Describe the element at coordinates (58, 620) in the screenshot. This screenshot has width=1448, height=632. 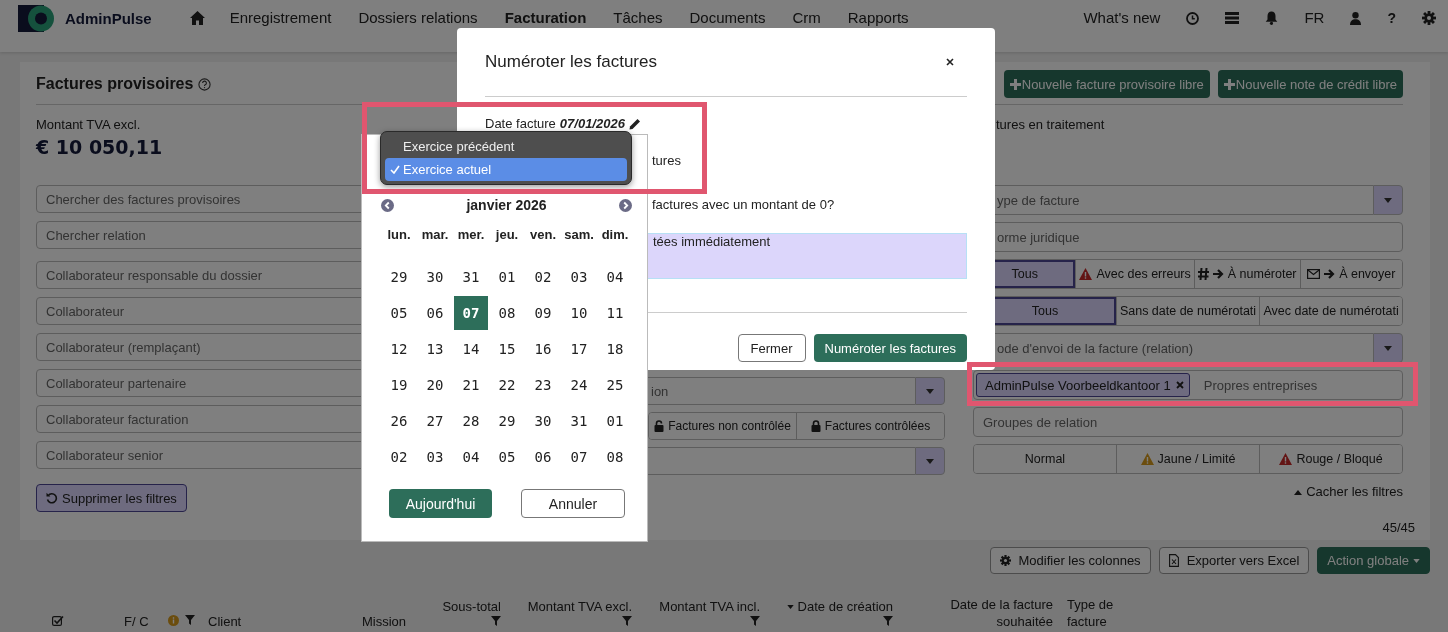
I see `checkbox-icon` at that location.